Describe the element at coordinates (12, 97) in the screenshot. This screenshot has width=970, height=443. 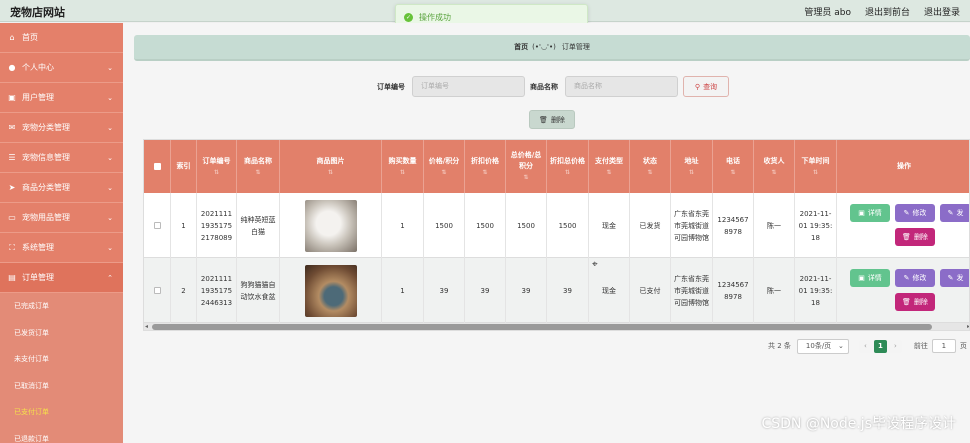
I see `users-icon: ▣` at that location.